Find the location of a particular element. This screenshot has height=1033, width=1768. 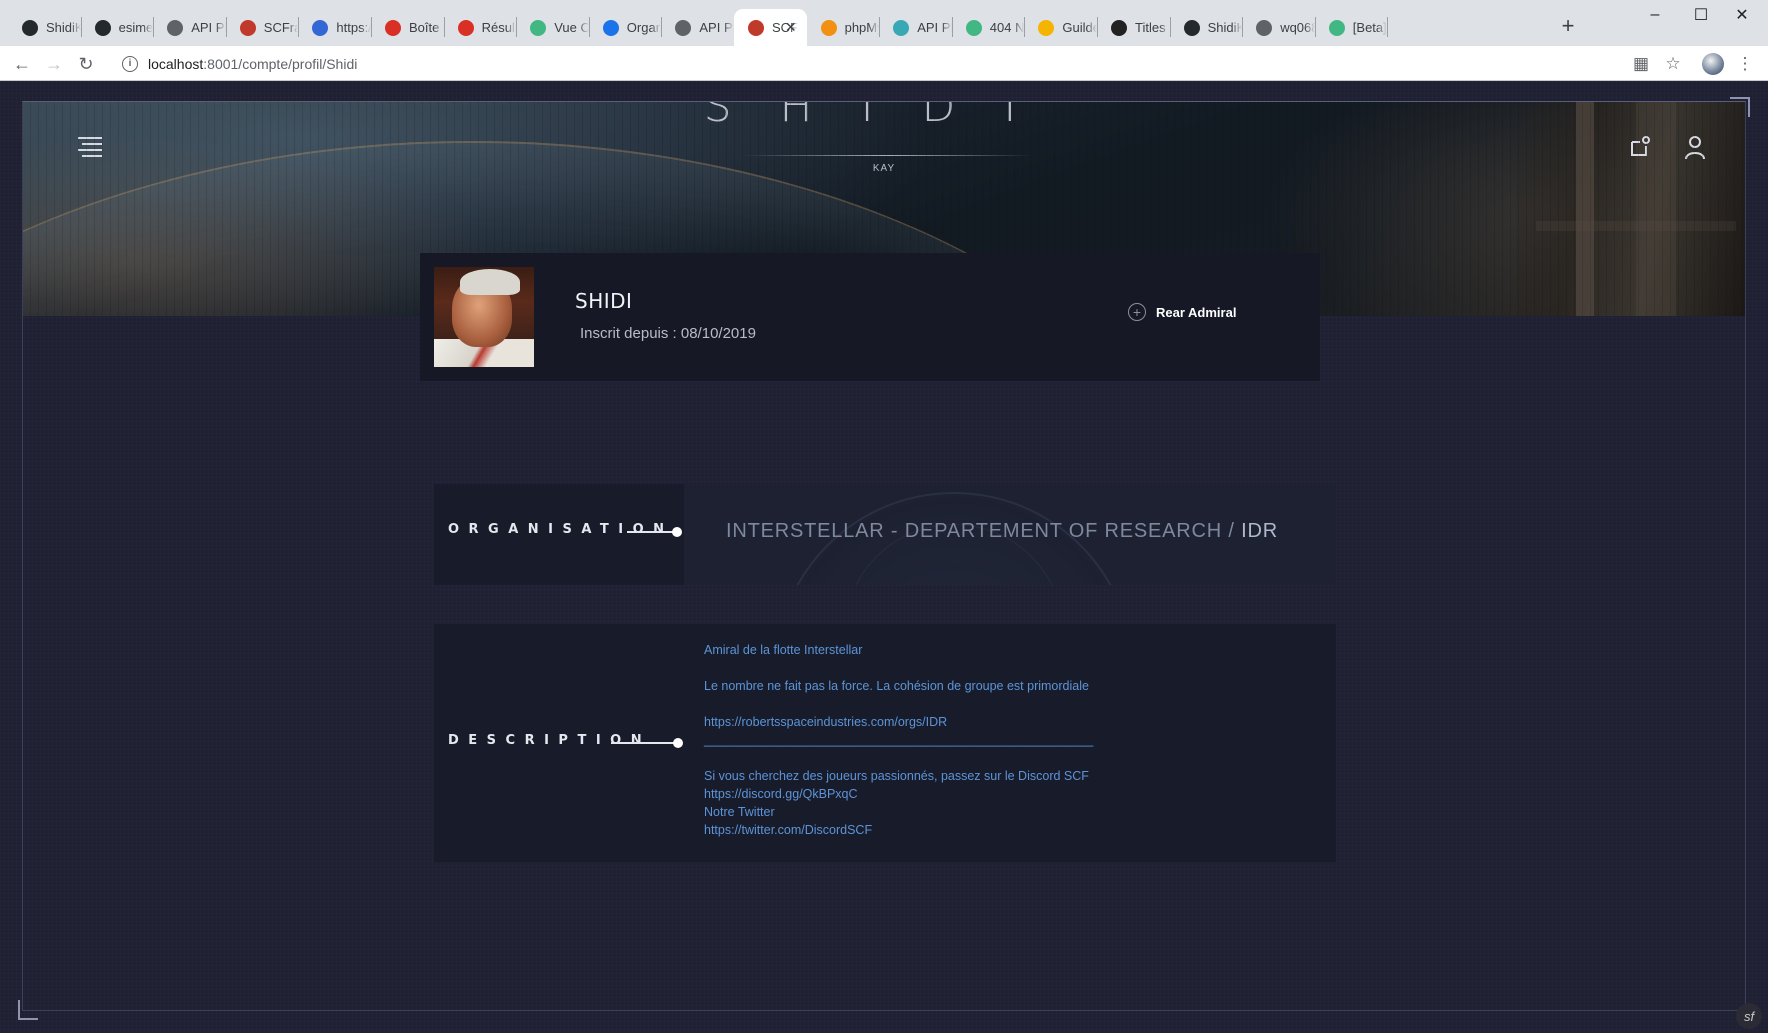

tab-title: phpMy is located at coordinates (862, 27).